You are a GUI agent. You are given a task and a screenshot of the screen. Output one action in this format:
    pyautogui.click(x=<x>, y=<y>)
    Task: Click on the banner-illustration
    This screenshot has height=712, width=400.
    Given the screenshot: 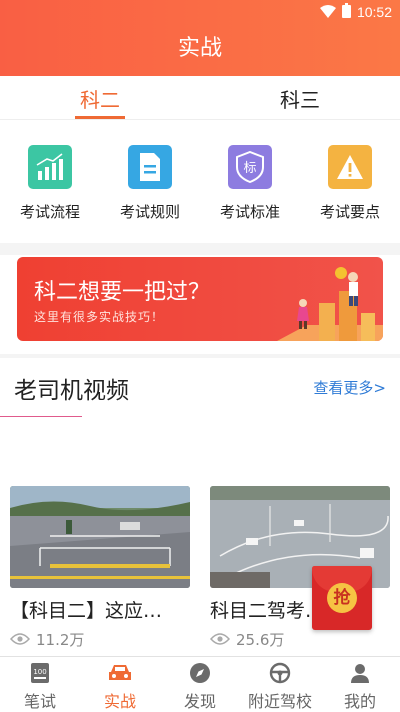 What is the action you would take?
    pyautogui.click(x=330, y=304)
    